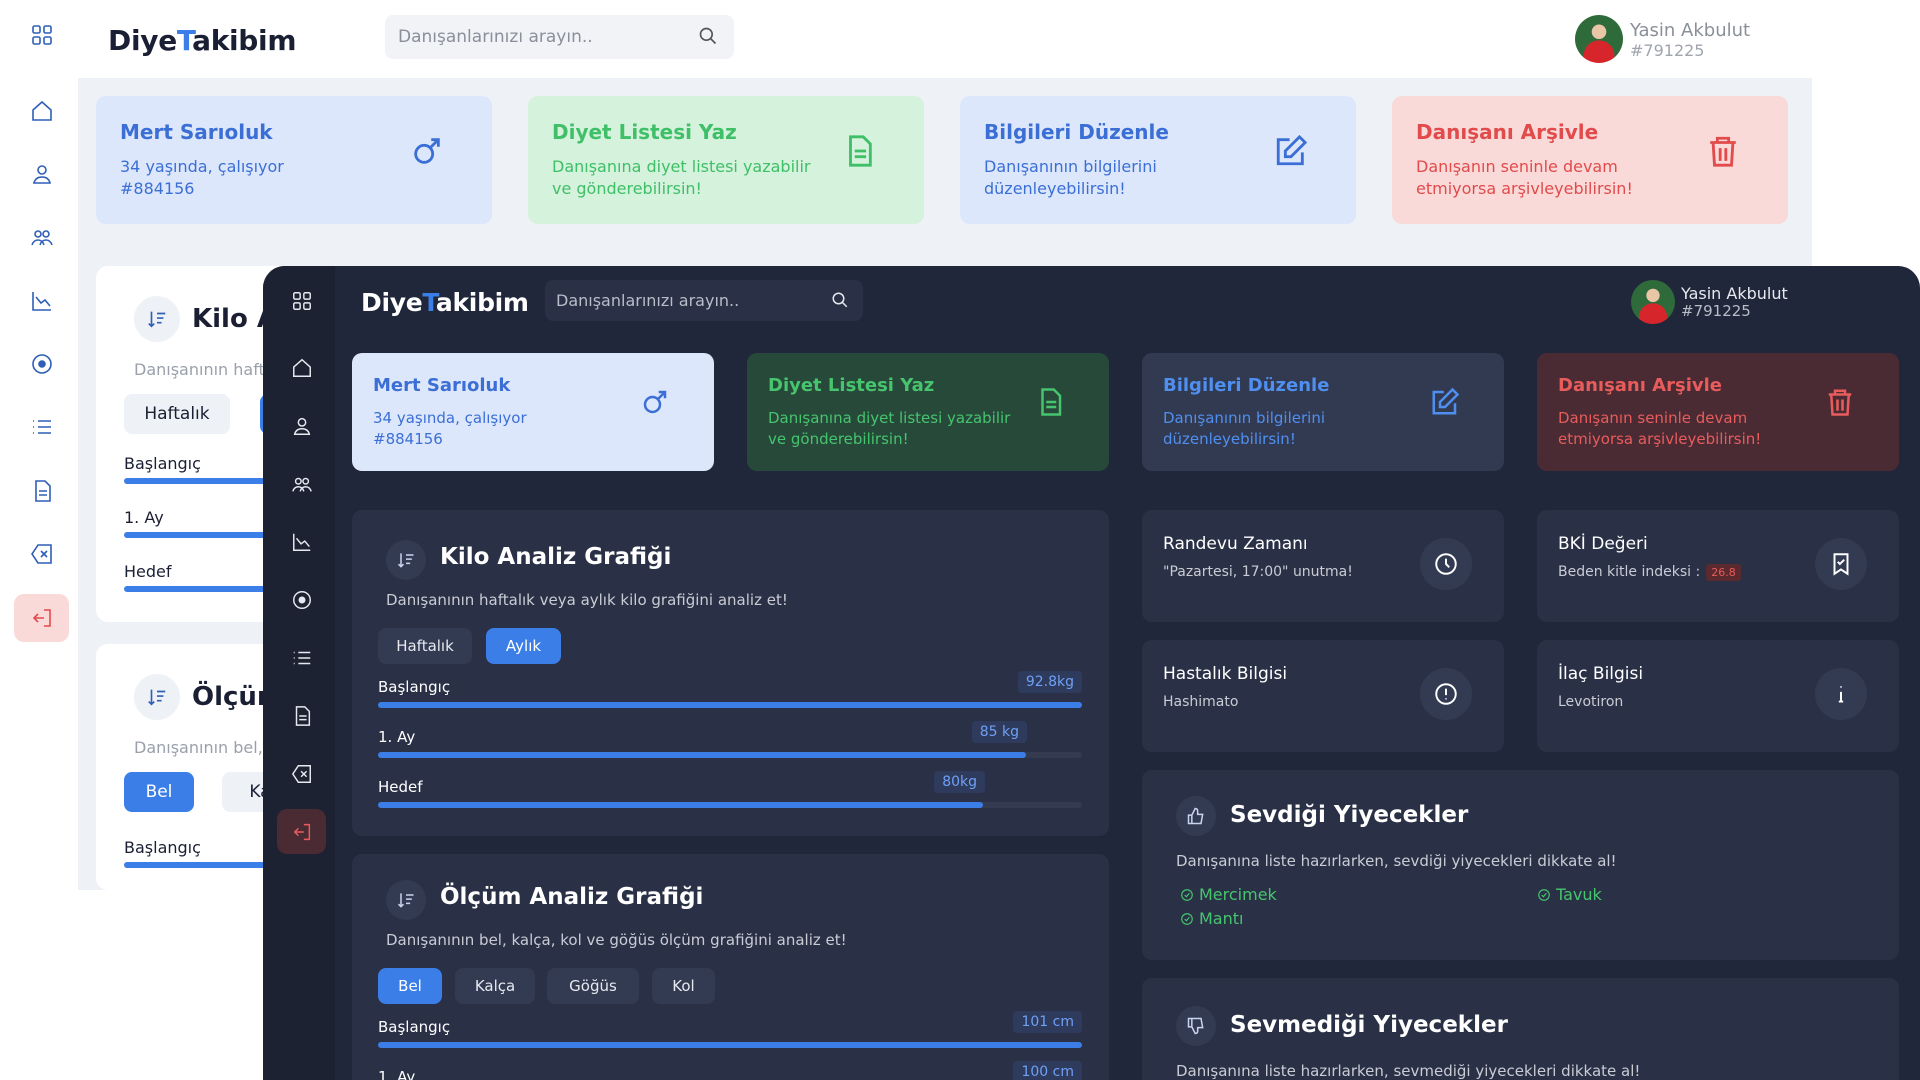 The width and height of the screenshot is (1920, 1080). Describe the element at coordinates (959, 782) in the screenshot. I see `value-tip: 80kg` at that location.